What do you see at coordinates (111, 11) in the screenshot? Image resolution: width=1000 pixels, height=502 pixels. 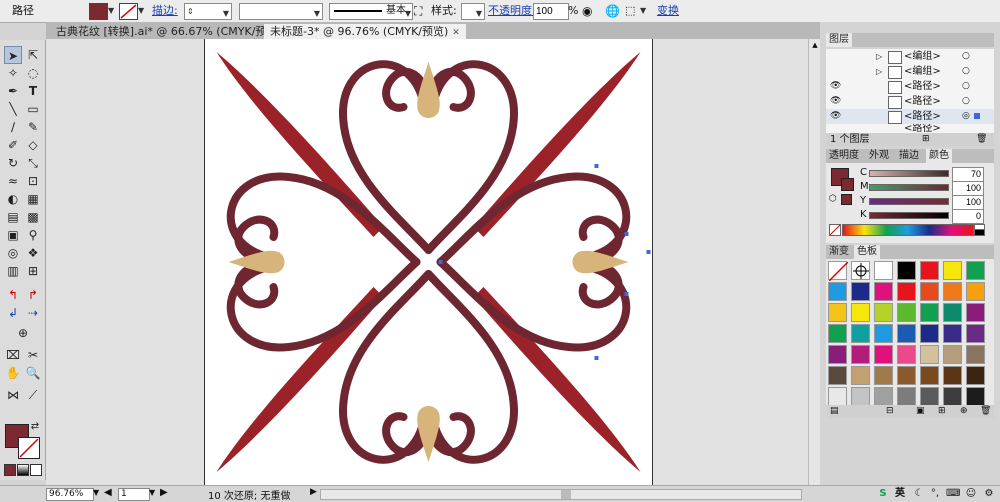 I see `fill-dropdown-icon: ▼` at bounding box center [111, 11].